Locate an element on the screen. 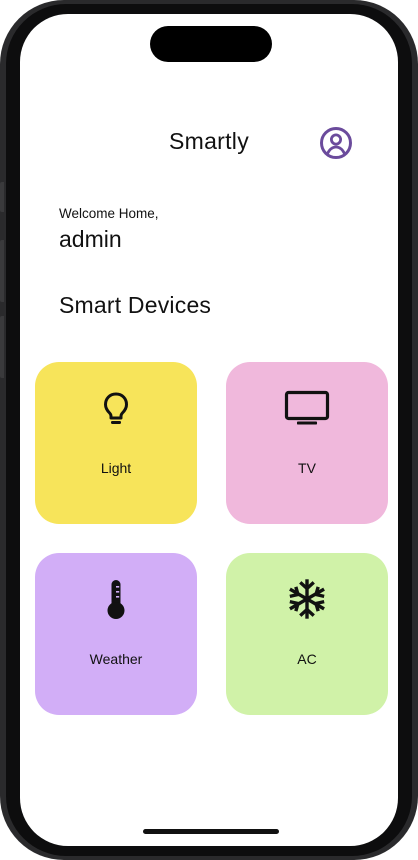 Image resolution: width=418 pixels, height=860 pixels. lightbulb-icon is located at coordinates (116, 408).